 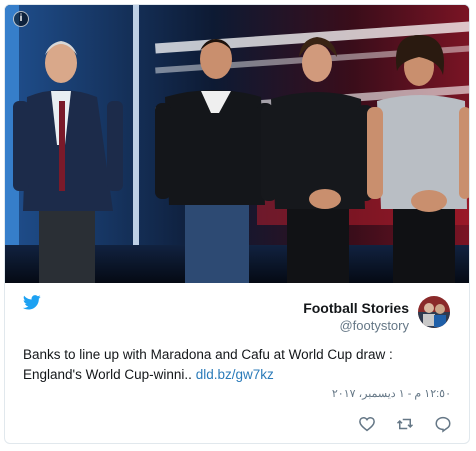 I want to click on author-name: Football Stories, so click(x=356, y=308).